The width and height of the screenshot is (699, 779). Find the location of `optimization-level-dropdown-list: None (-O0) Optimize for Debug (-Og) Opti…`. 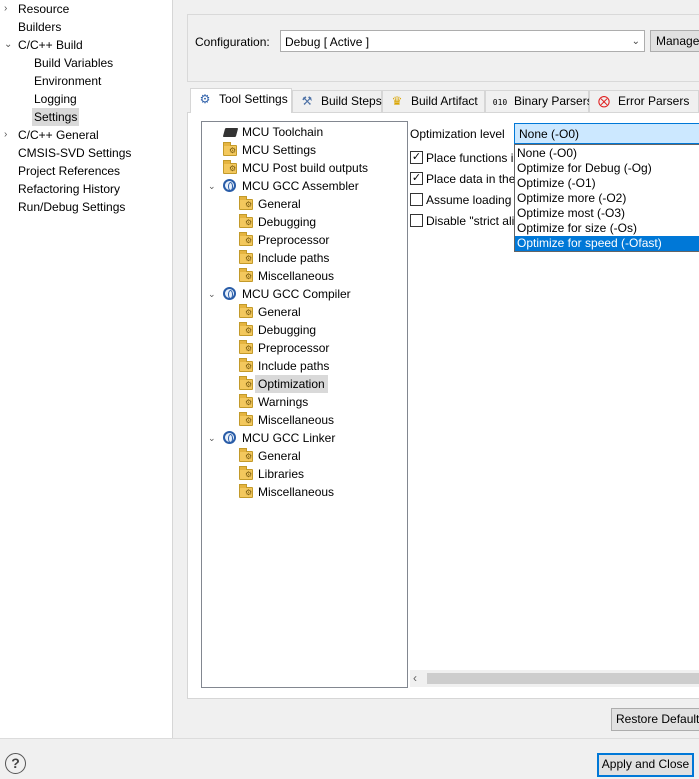

optimization-level-dropdown-list: None (-O0) Optimize for Debug (-Og) Opti… is located at coordinates (606, 198).